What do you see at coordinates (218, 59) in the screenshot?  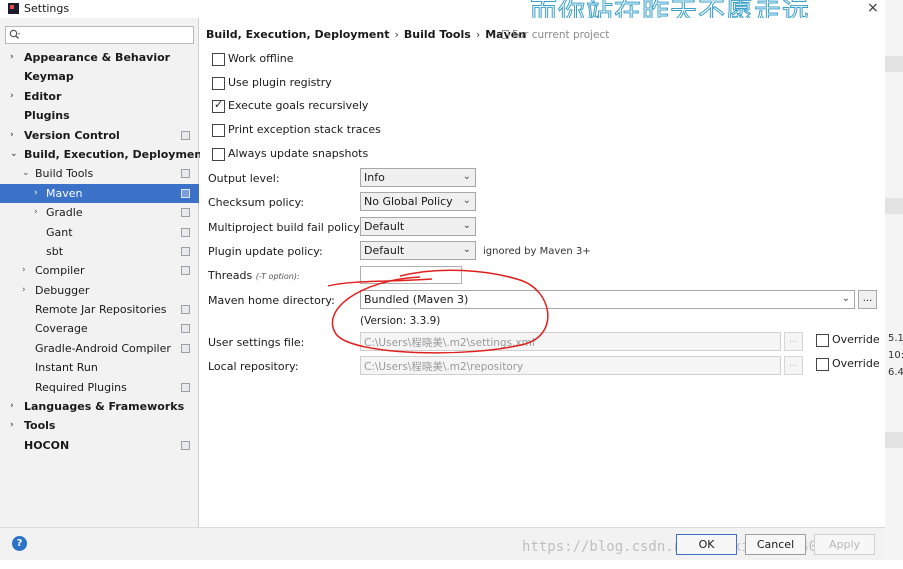 I see `work-offline-checkbox` at bounding box center [218, 59].